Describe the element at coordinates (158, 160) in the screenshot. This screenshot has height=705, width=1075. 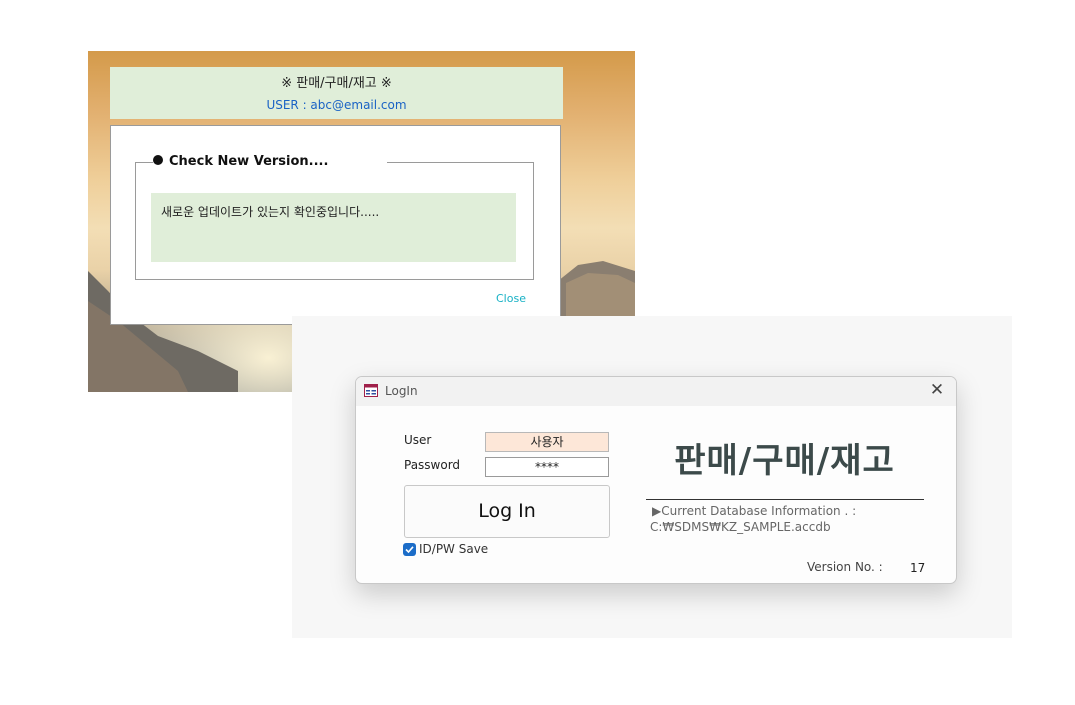
I see `bullet-icon` at that location.